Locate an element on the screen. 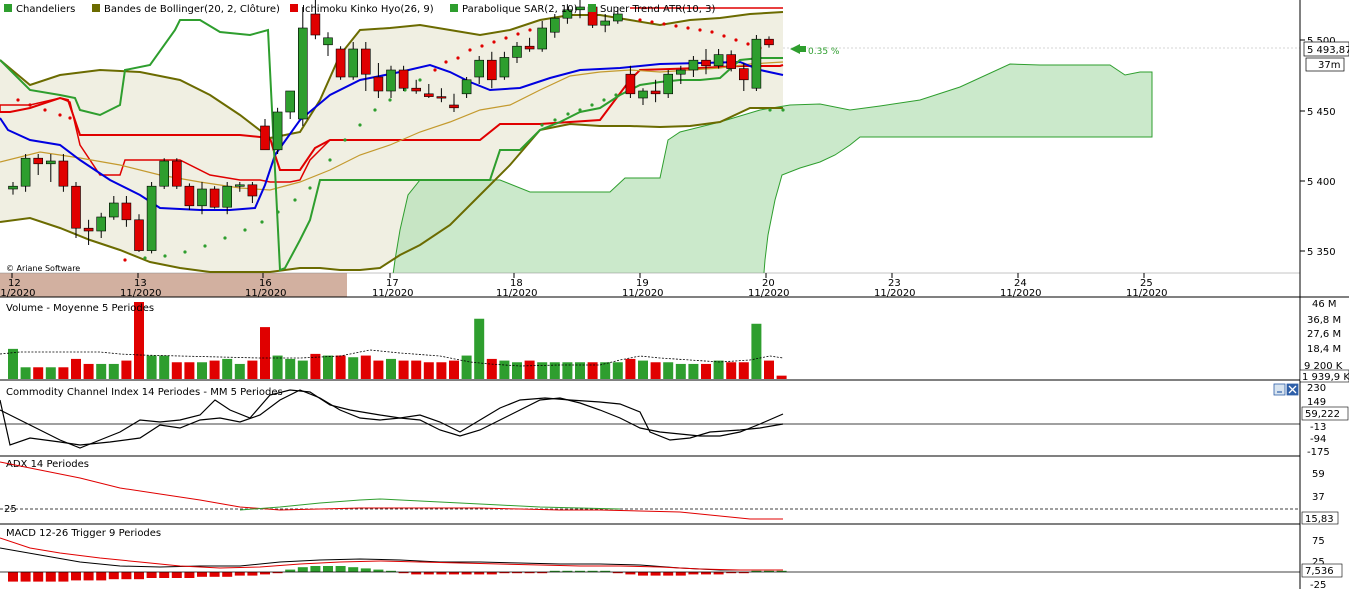 This screenshot has height=589, width=1349. y-tick: -13 is located at coordinates (1318, 427).